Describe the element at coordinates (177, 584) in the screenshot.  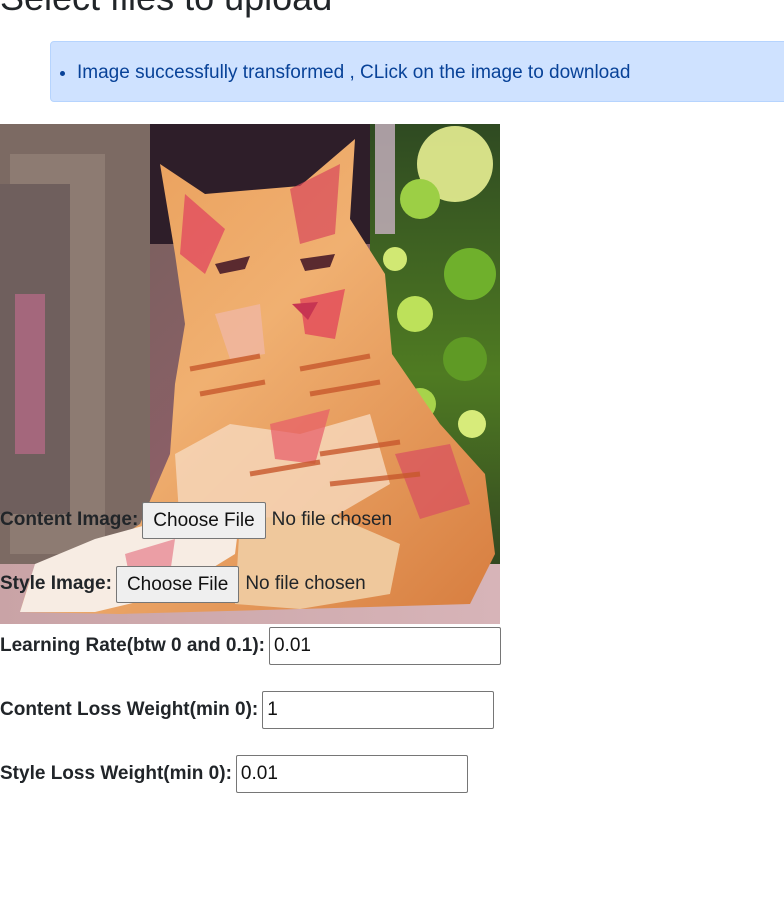
I see `style-image-choose-file-button: Choose File` at that location.